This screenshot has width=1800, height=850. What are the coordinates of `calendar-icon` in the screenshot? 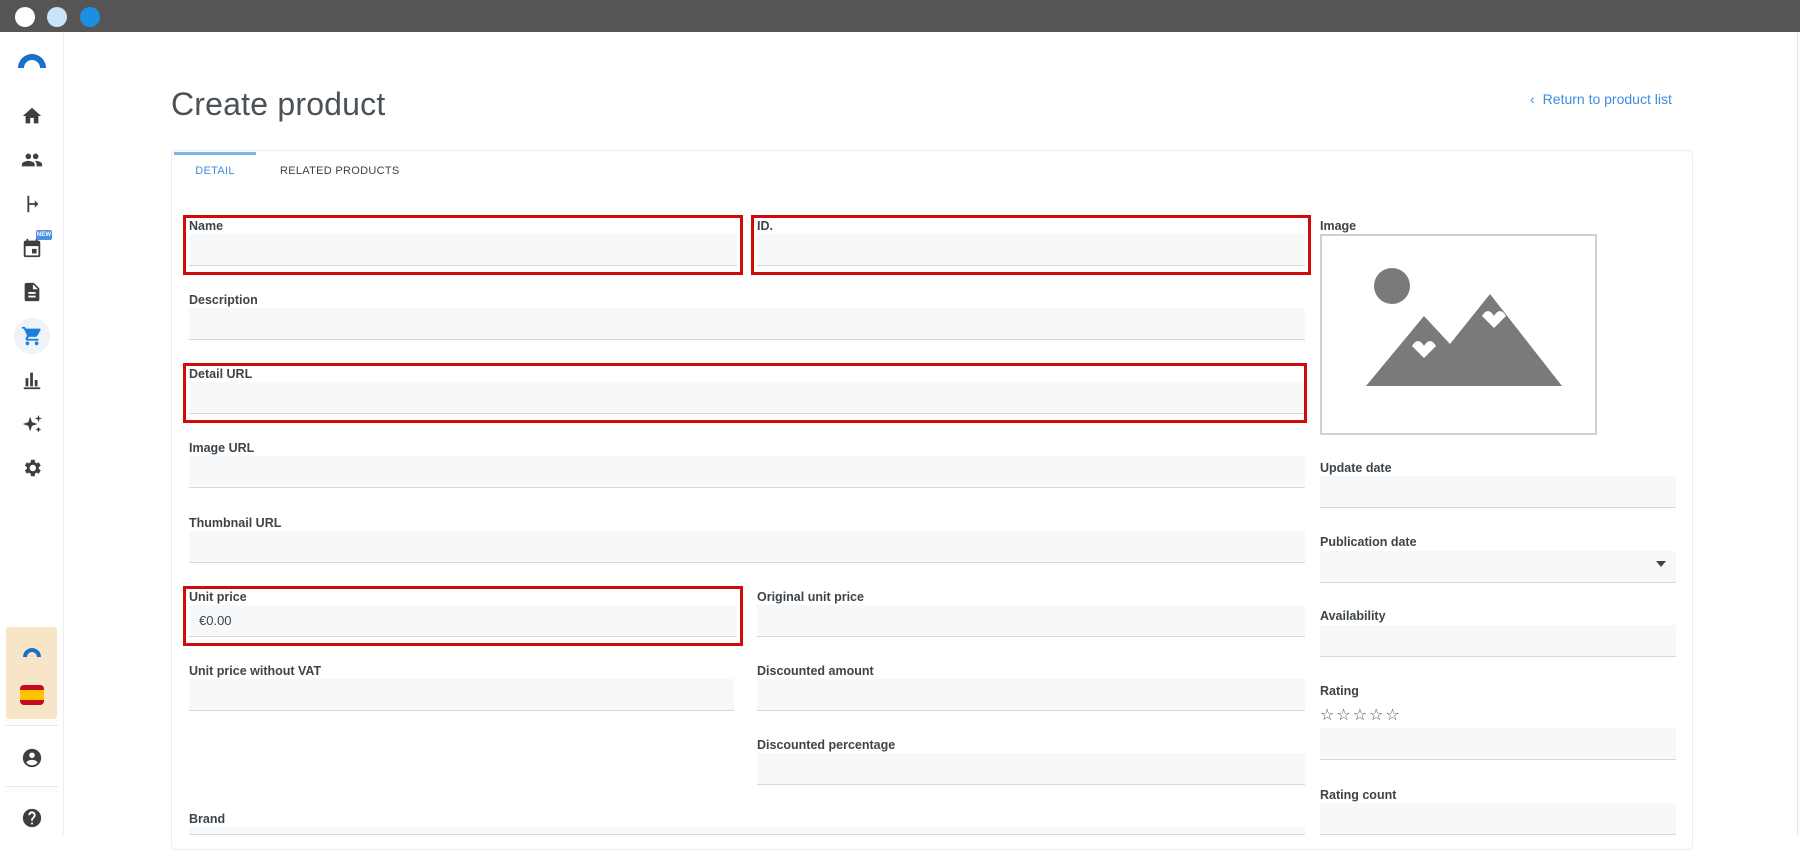 It's located at (32, 248).